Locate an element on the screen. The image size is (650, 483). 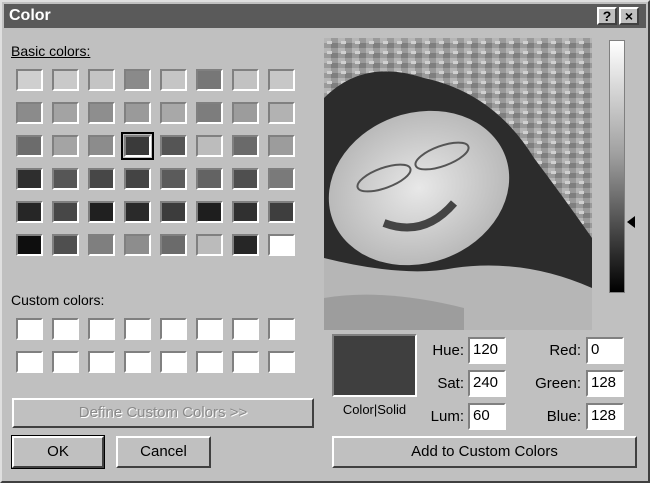
custom-colors-label: Custom colors: is located at coordinates (57, 300).